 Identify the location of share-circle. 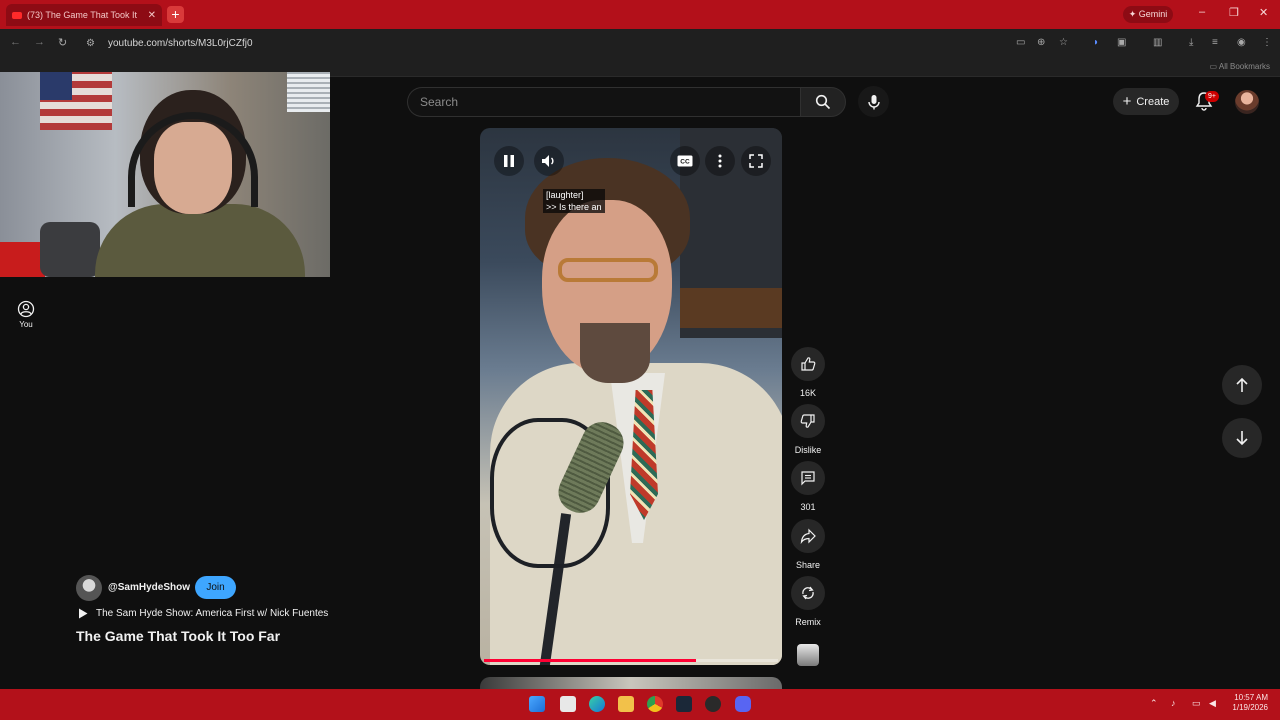
(808, 536).